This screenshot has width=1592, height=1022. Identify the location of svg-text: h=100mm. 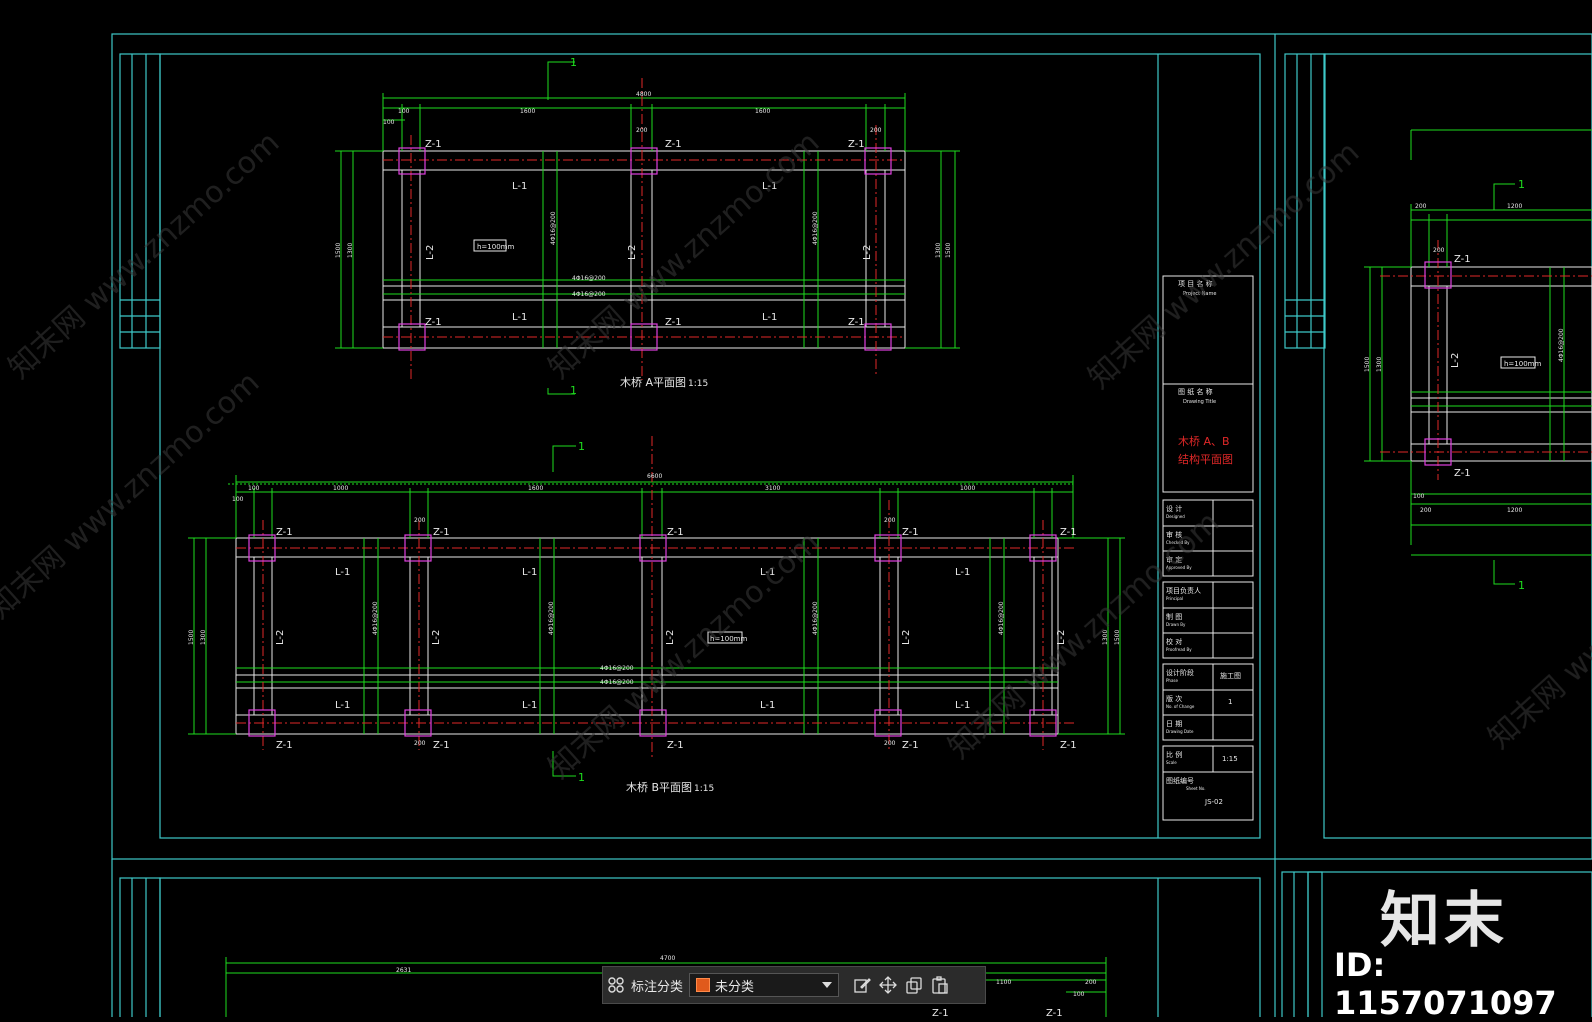
(495, 247).